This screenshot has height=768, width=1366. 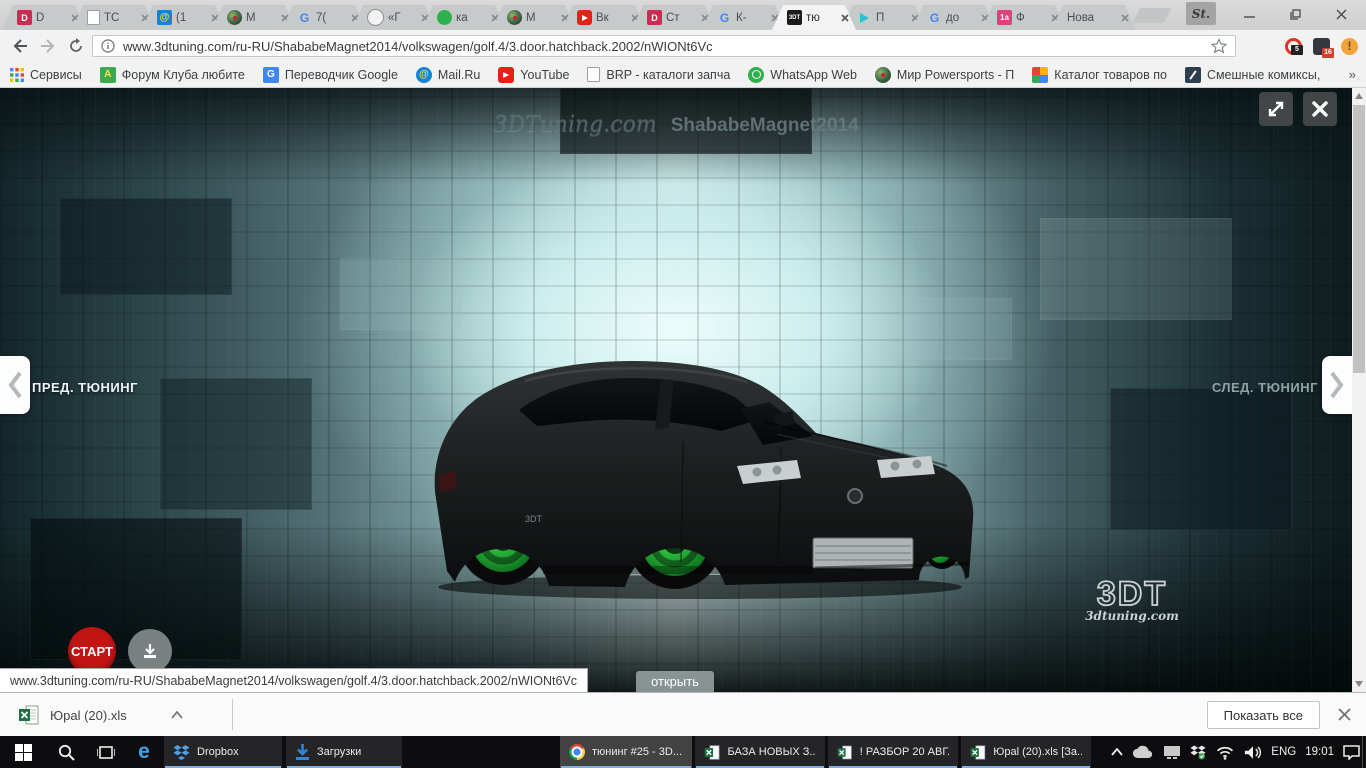 What do you see at coordinates (575, 124) in the screenshot?
I see `watermark-brand: 3DTuning.com` at bounding box center [575, 124].